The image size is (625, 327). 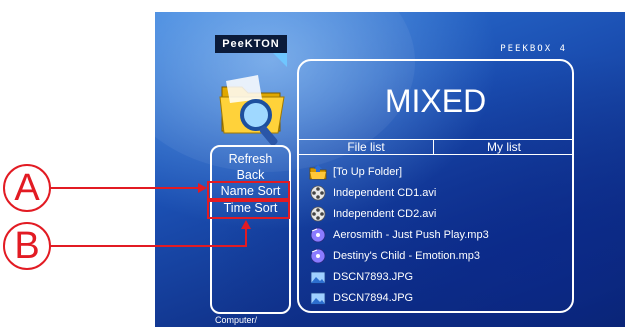 I want to click on tab-bar: File list My list, so click(x=435, y=147).